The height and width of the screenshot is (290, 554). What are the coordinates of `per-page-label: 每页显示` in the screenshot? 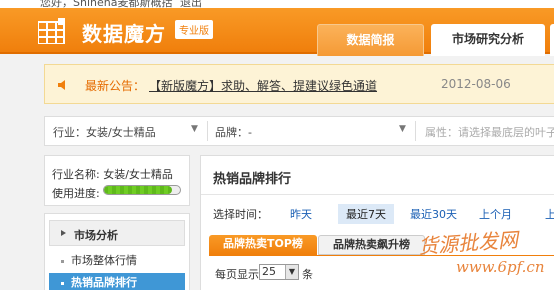 It's located at (237, 274).